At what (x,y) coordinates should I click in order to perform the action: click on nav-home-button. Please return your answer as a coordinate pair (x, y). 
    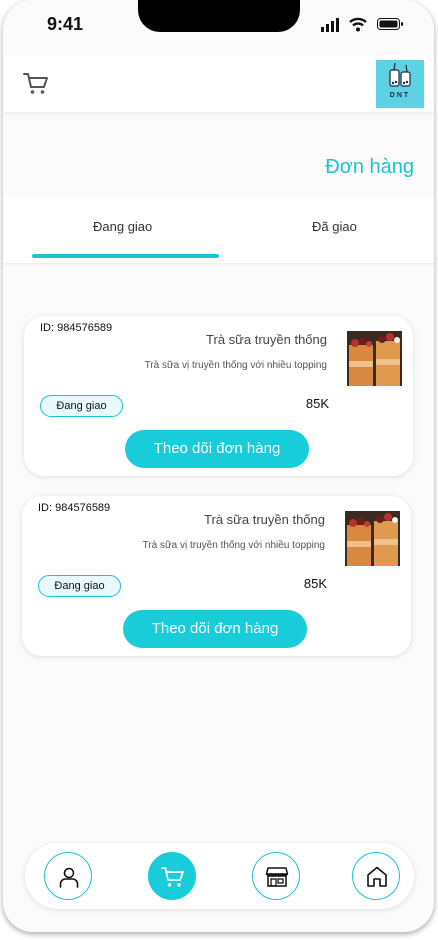
    Looking at the image, I should click on (376, 876).